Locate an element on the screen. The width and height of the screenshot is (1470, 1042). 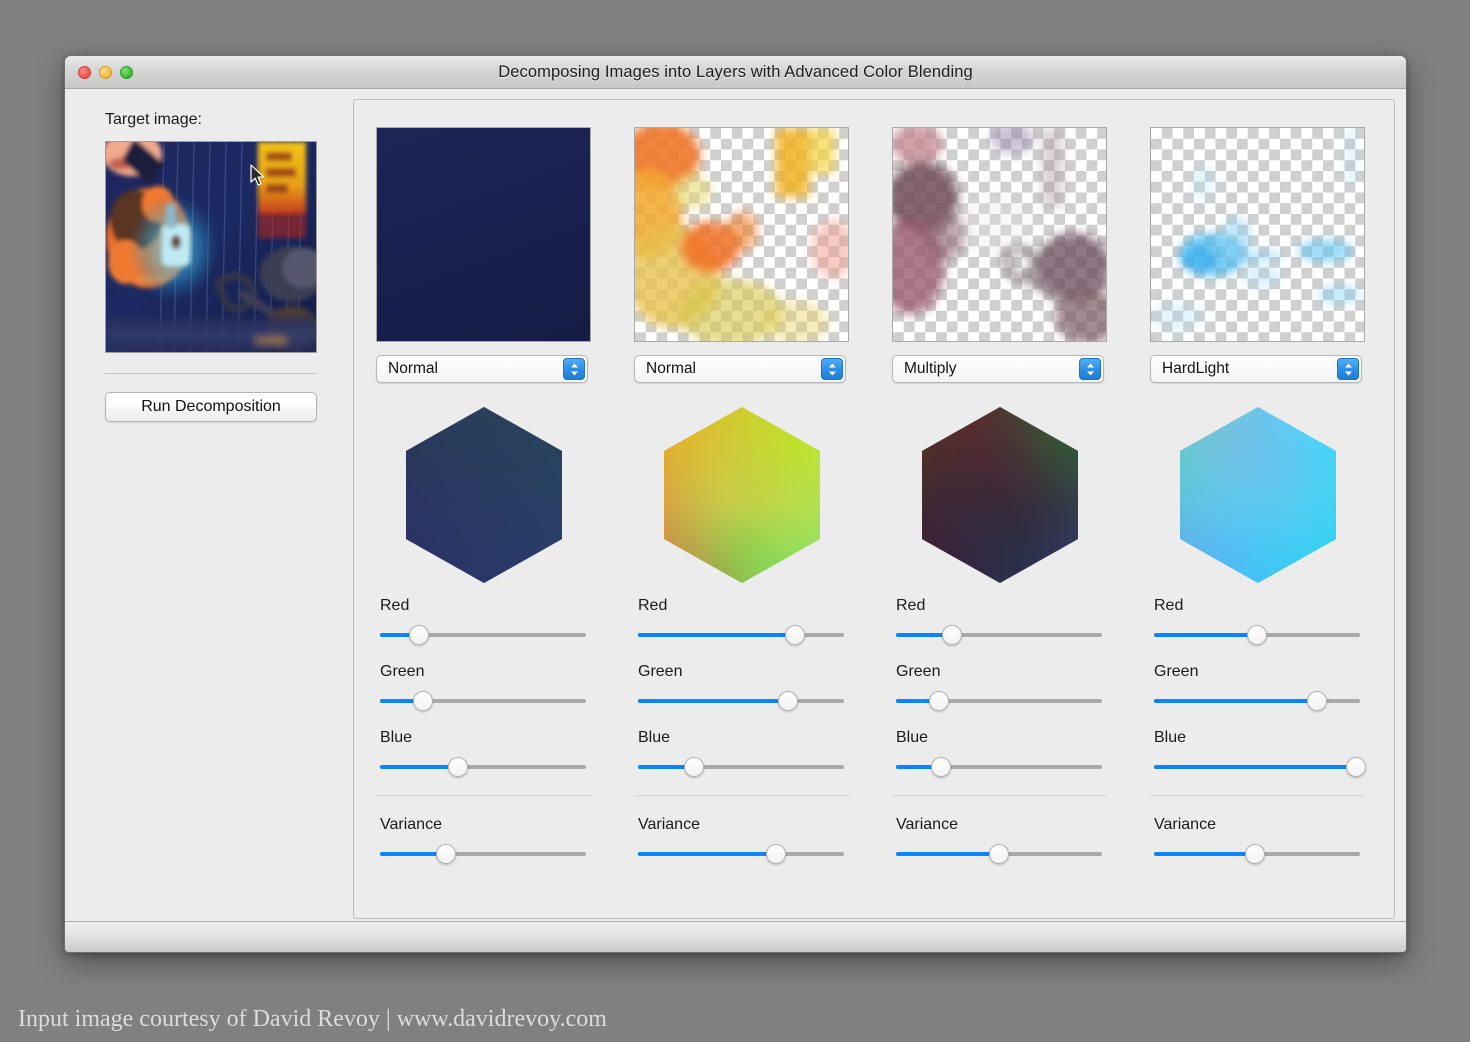
slider-label-green-2: Green is located at coordinates (660, 671).